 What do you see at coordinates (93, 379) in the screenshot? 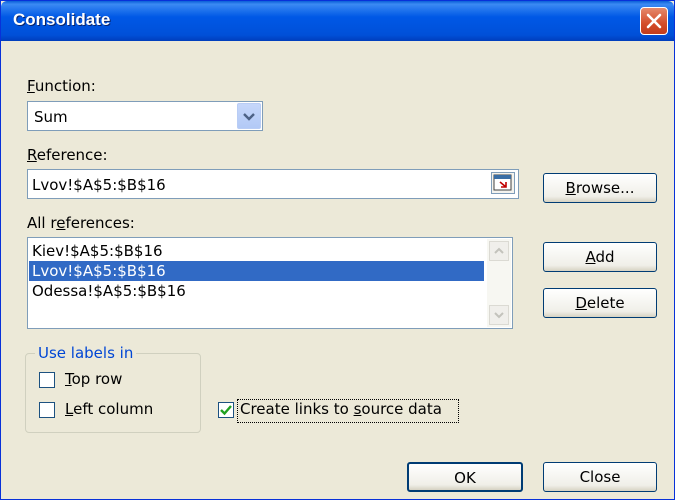
I see `top-row-label: Top row` at bounding box center [93, 379].